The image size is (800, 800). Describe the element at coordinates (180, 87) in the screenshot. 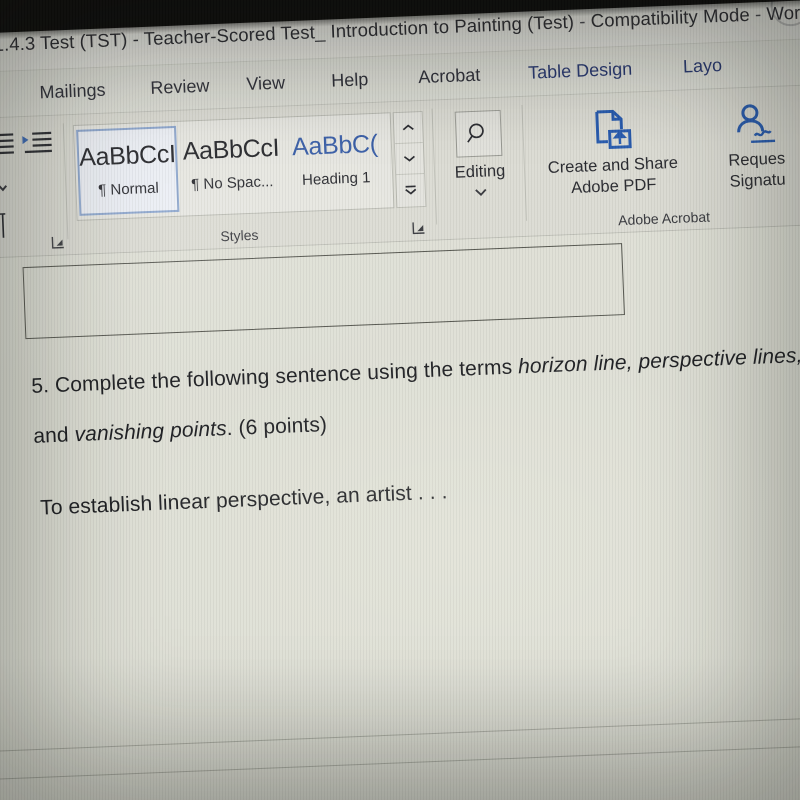

I see `tab-review: Review` at that location.